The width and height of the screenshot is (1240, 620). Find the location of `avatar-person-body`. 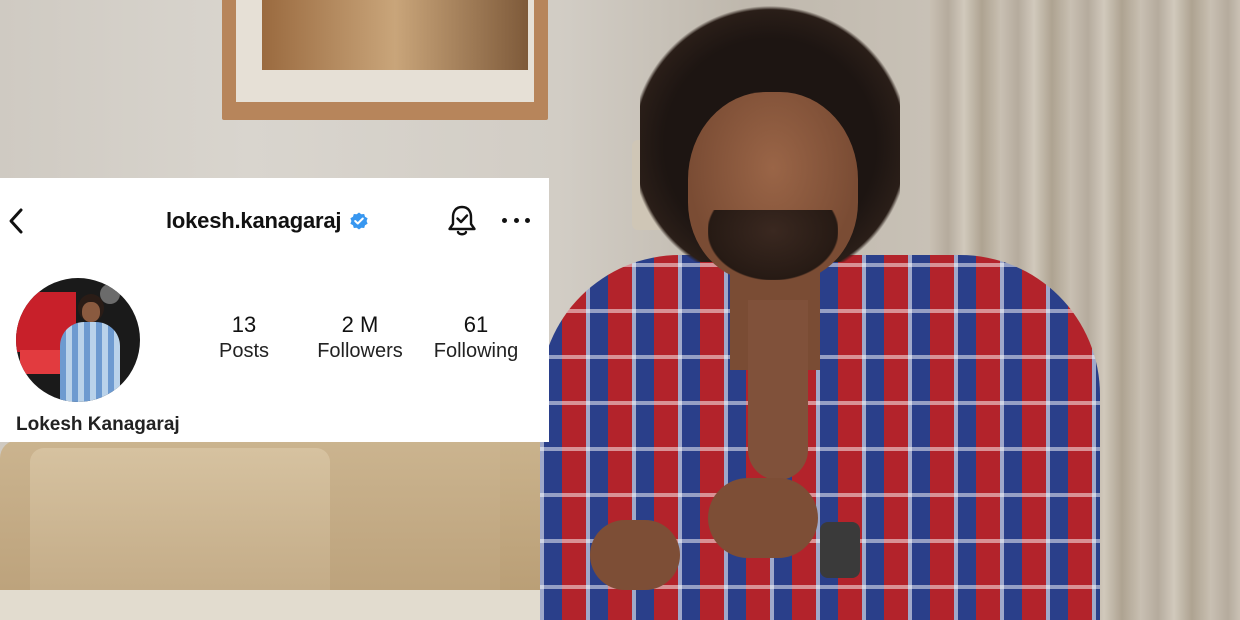

avatar-person-body is located at coordinates (90, 362).